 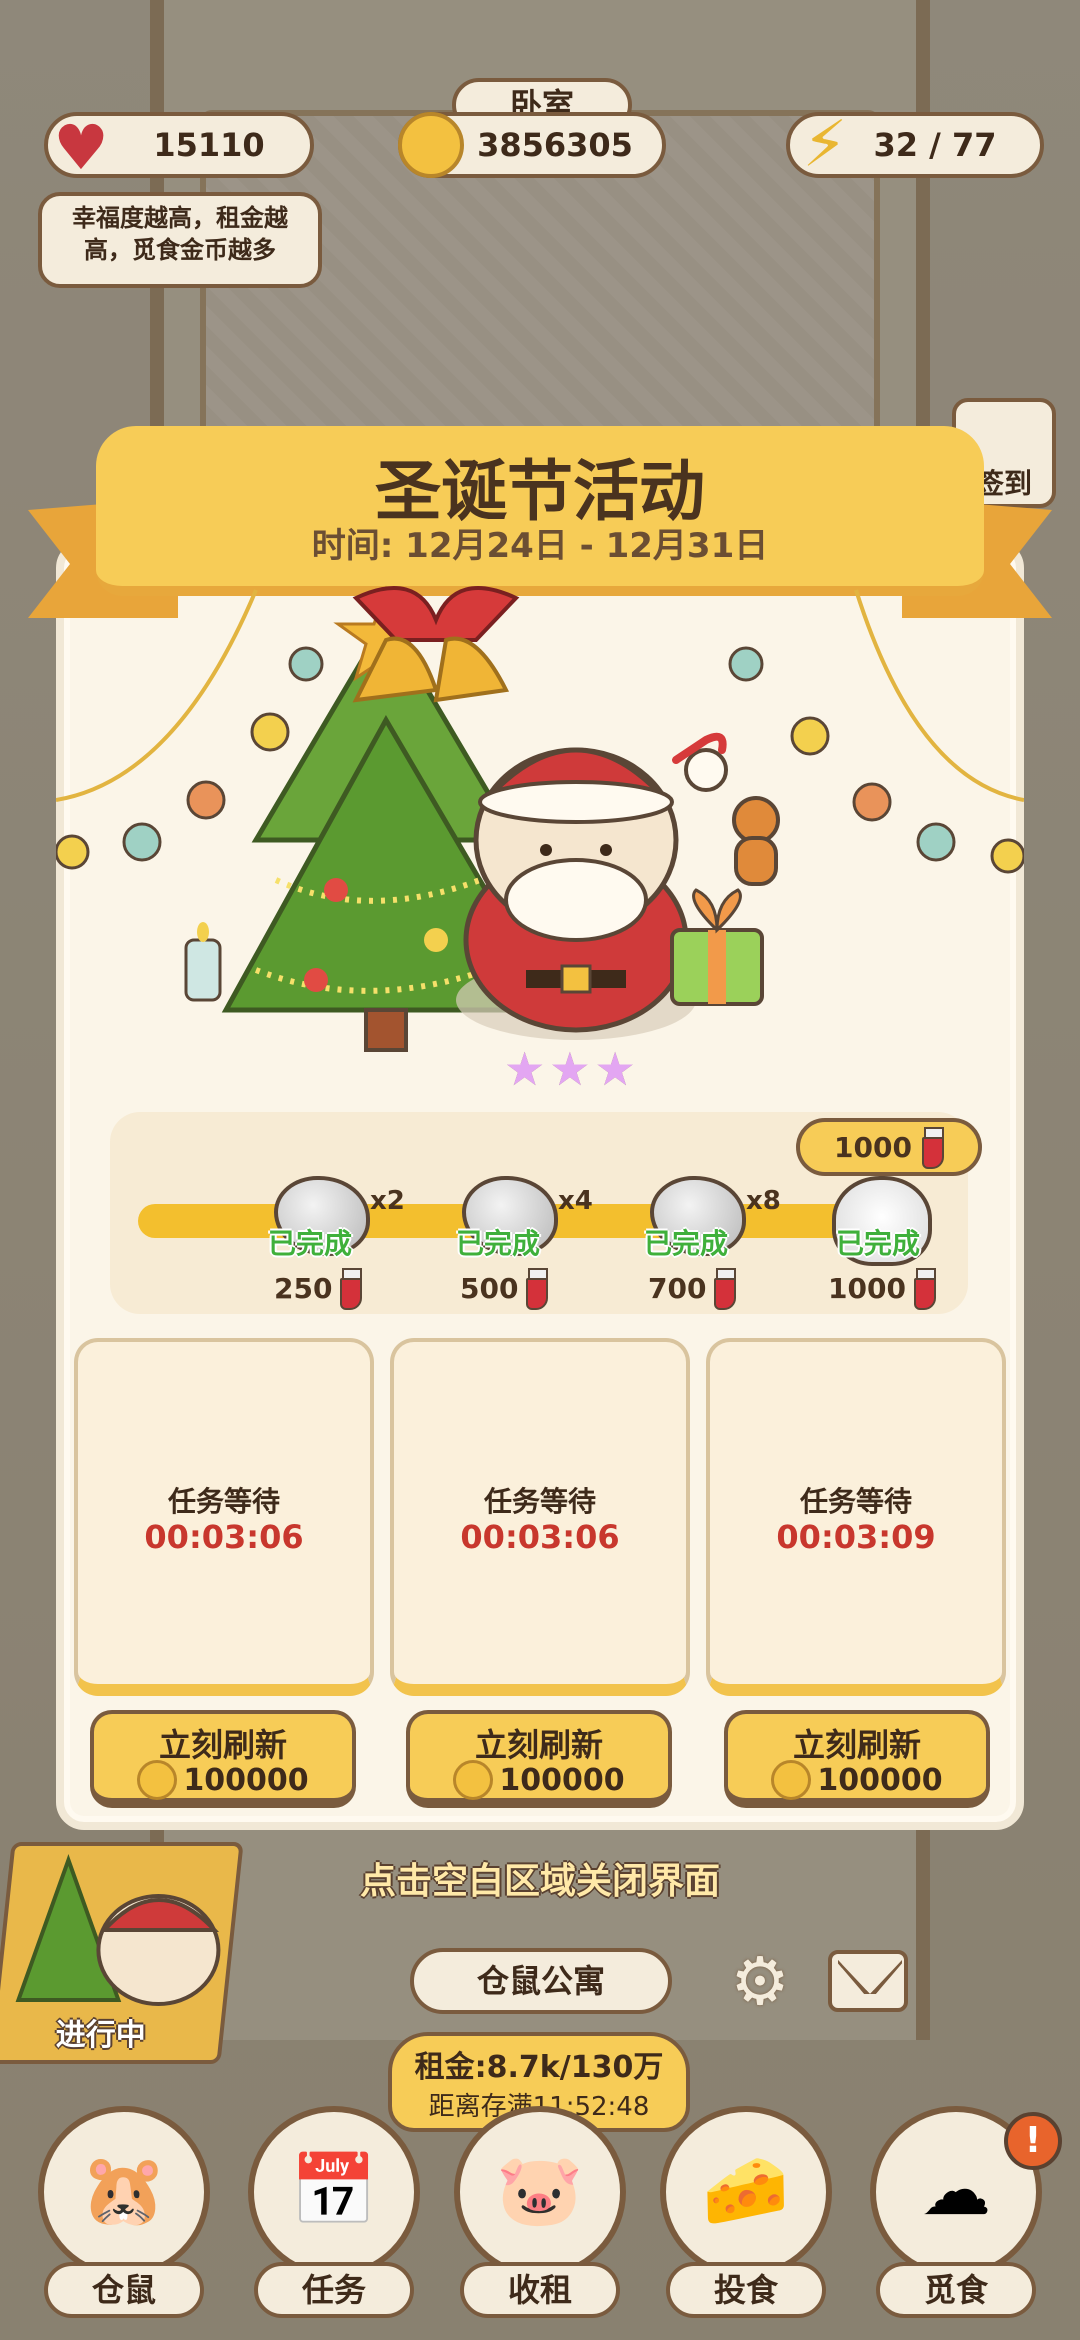 I want to click on milestone-cost: 500, so click(x=504, y=1289).